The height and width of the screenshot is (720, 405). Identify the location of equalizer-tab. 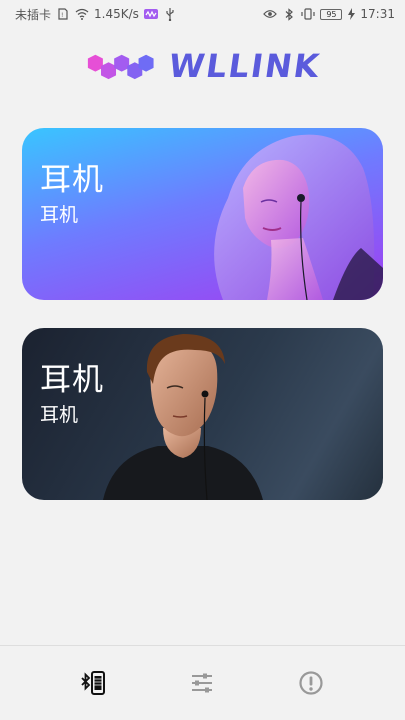
(202, 683).